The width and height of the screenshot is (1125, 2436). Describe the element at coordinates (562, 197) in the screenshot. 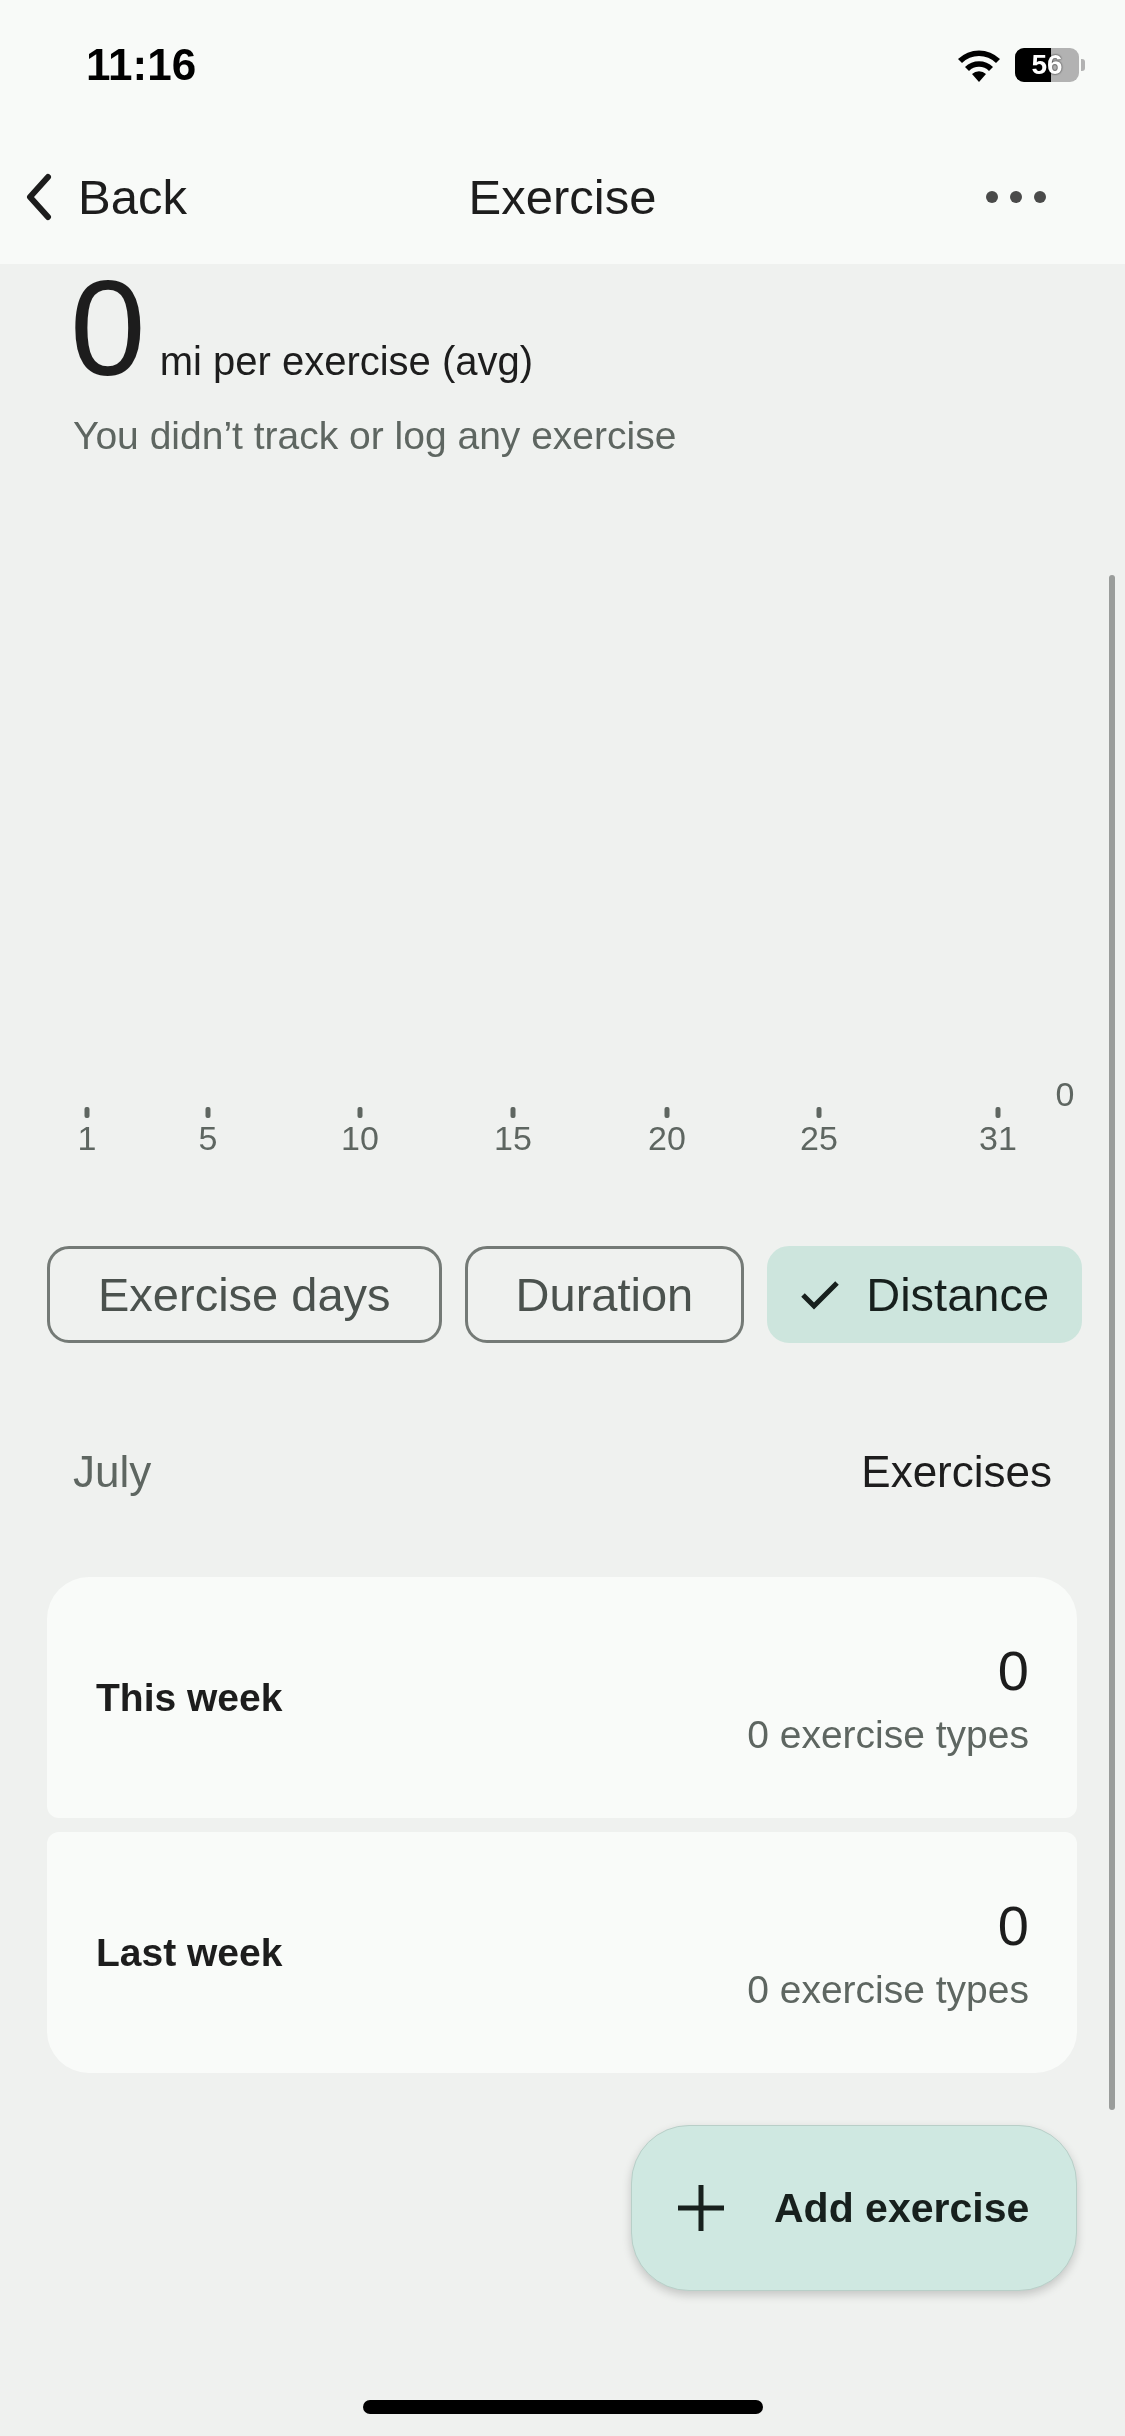

I see `page-title: Exercise` at that location.